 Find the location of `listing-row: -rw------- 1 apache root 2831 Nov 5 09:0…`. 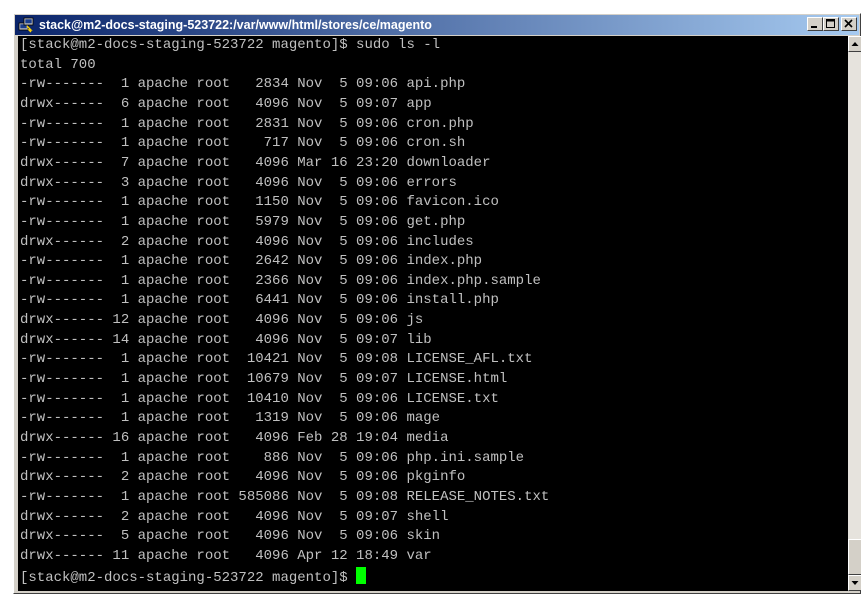

listing-row: -rw------- 1 apache root 2831 Nov 5 09:0… is located at coordinates (247, 123).